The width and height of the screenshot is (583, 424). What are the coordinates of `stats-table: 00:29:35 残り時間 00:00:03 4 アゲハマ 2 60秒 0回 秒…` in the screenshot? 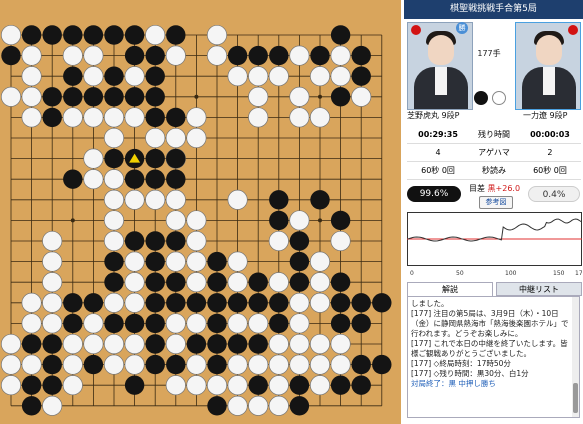 It's located at (494, 153).